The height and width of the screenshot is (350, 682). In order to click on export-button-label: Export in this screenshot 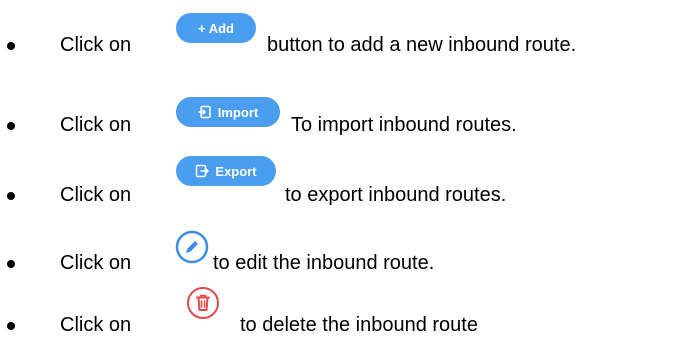, I will do `click(236, 171)`.